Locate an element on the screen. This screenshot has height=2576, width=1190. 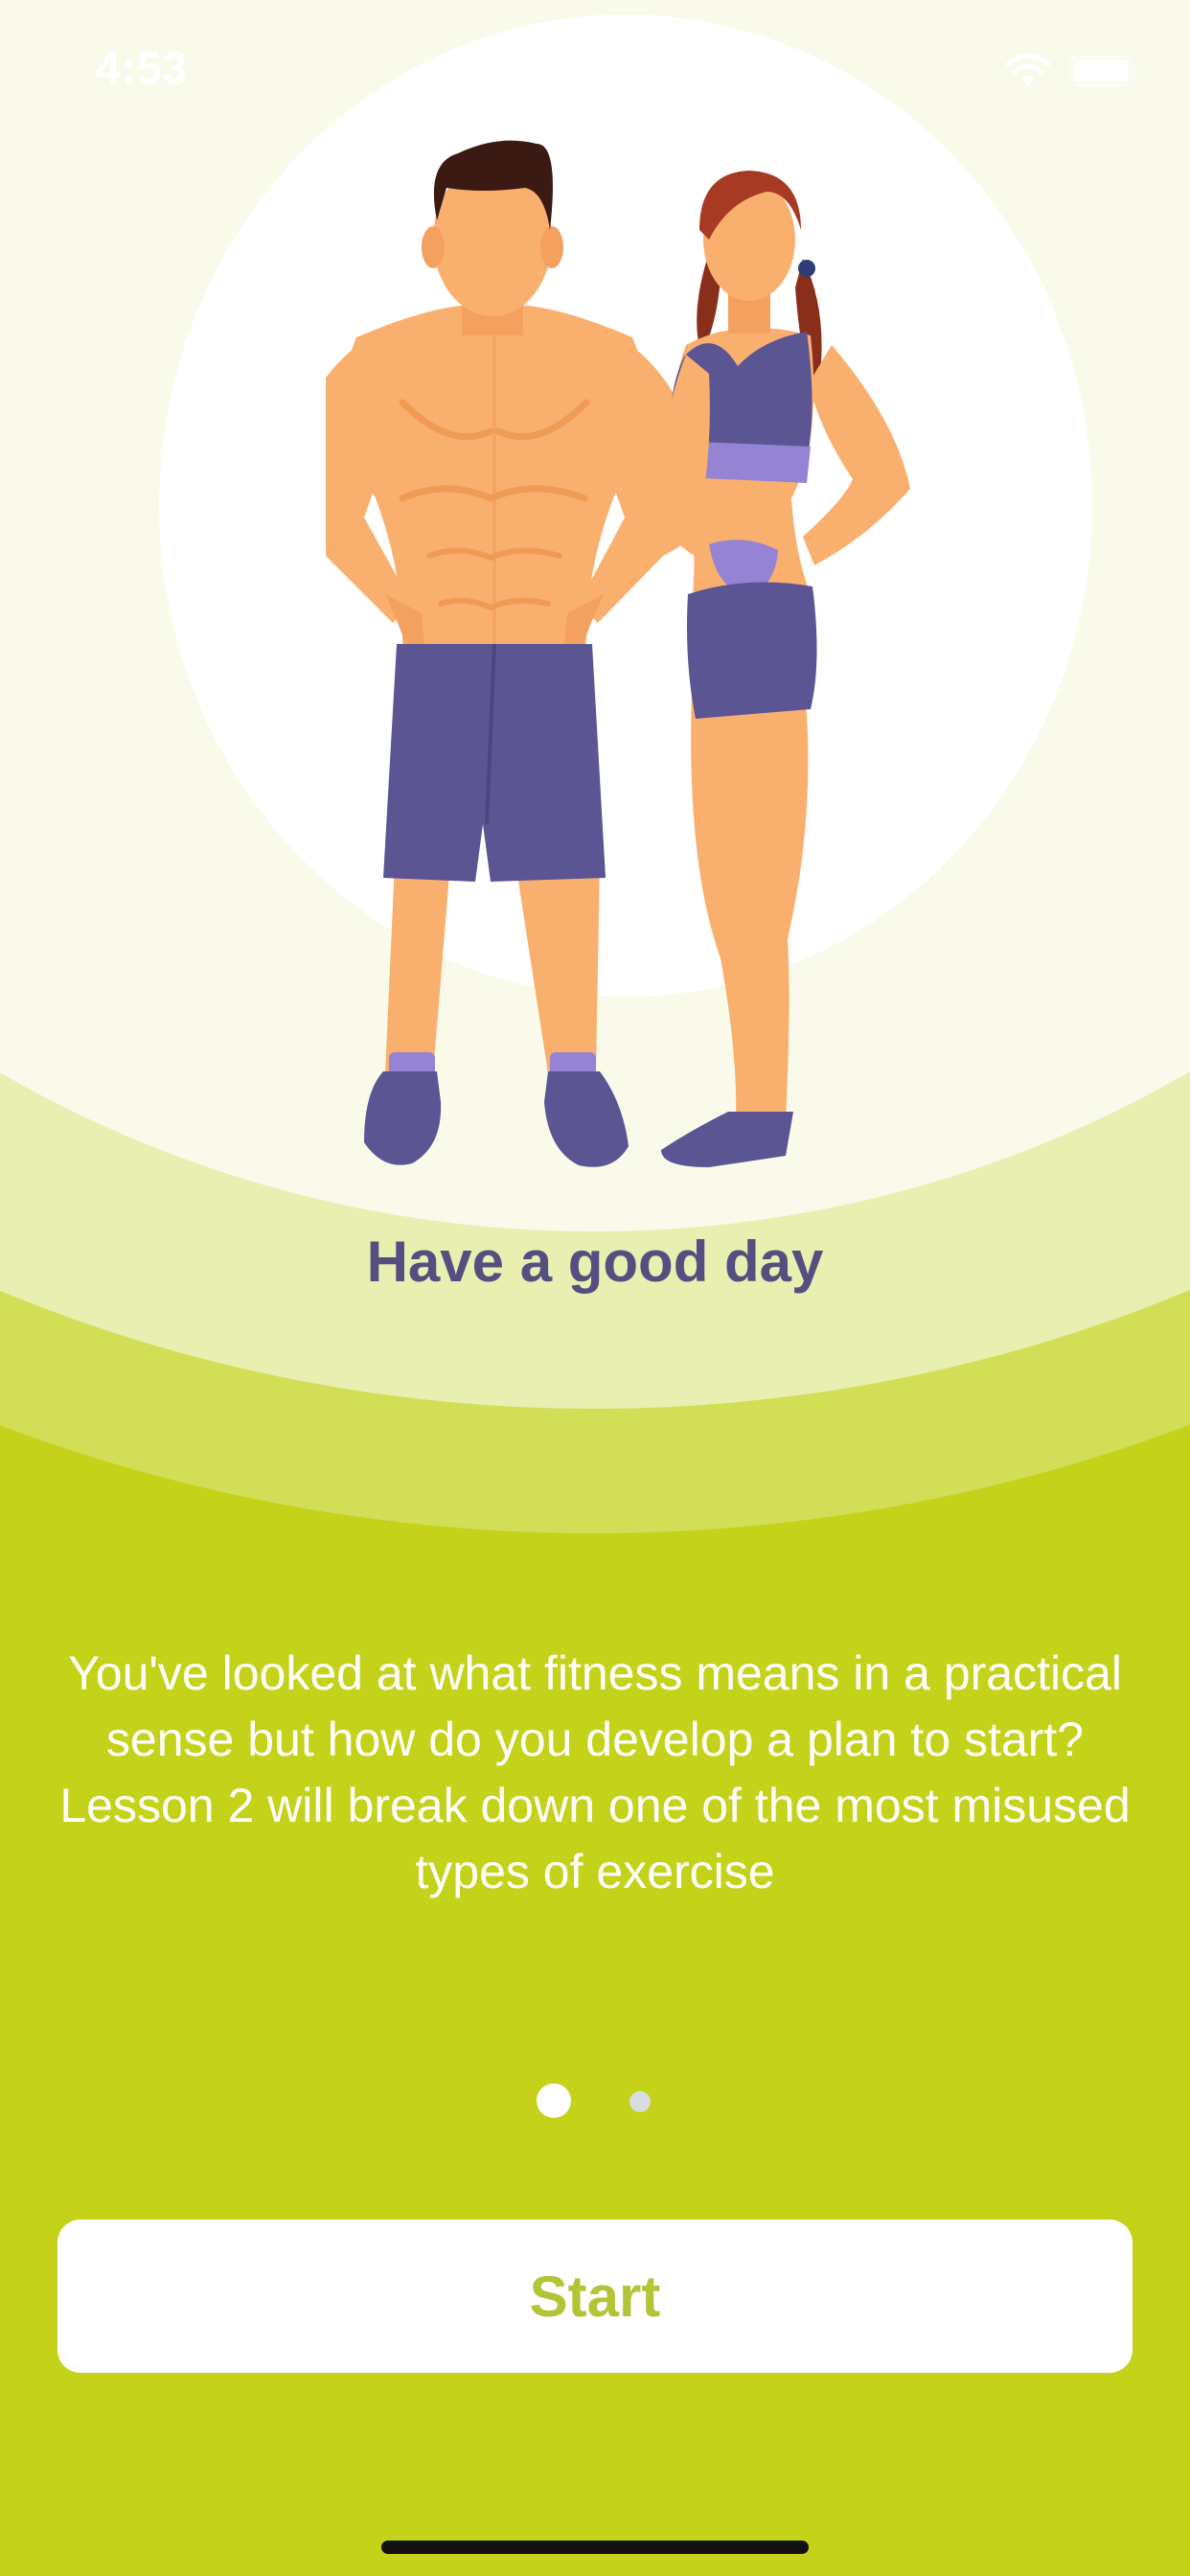
start-button: Start is located at coordinates (595, 2296).